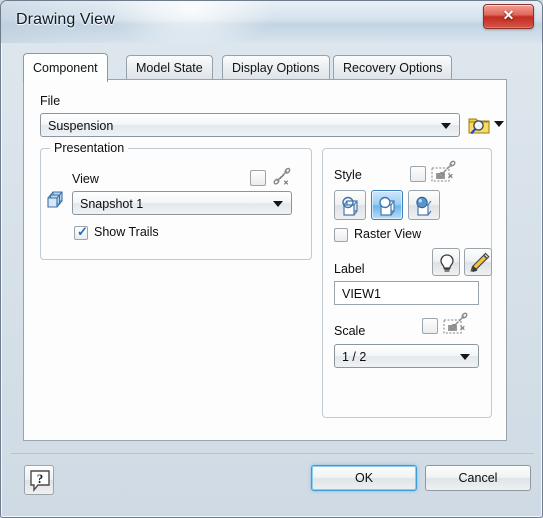 This screenshot has width=543, height=518. What do you see at coordinates (81, 126) in the screenshot?
I see `file-combo-value: Suspension` at bounding box center [81, 126].